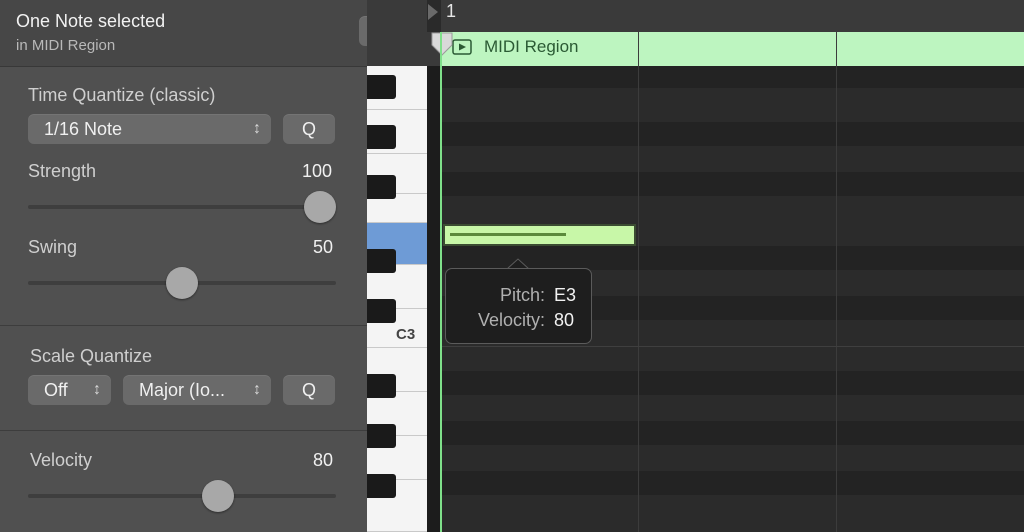  I want to click on keyboard-header, so click(397, 33).